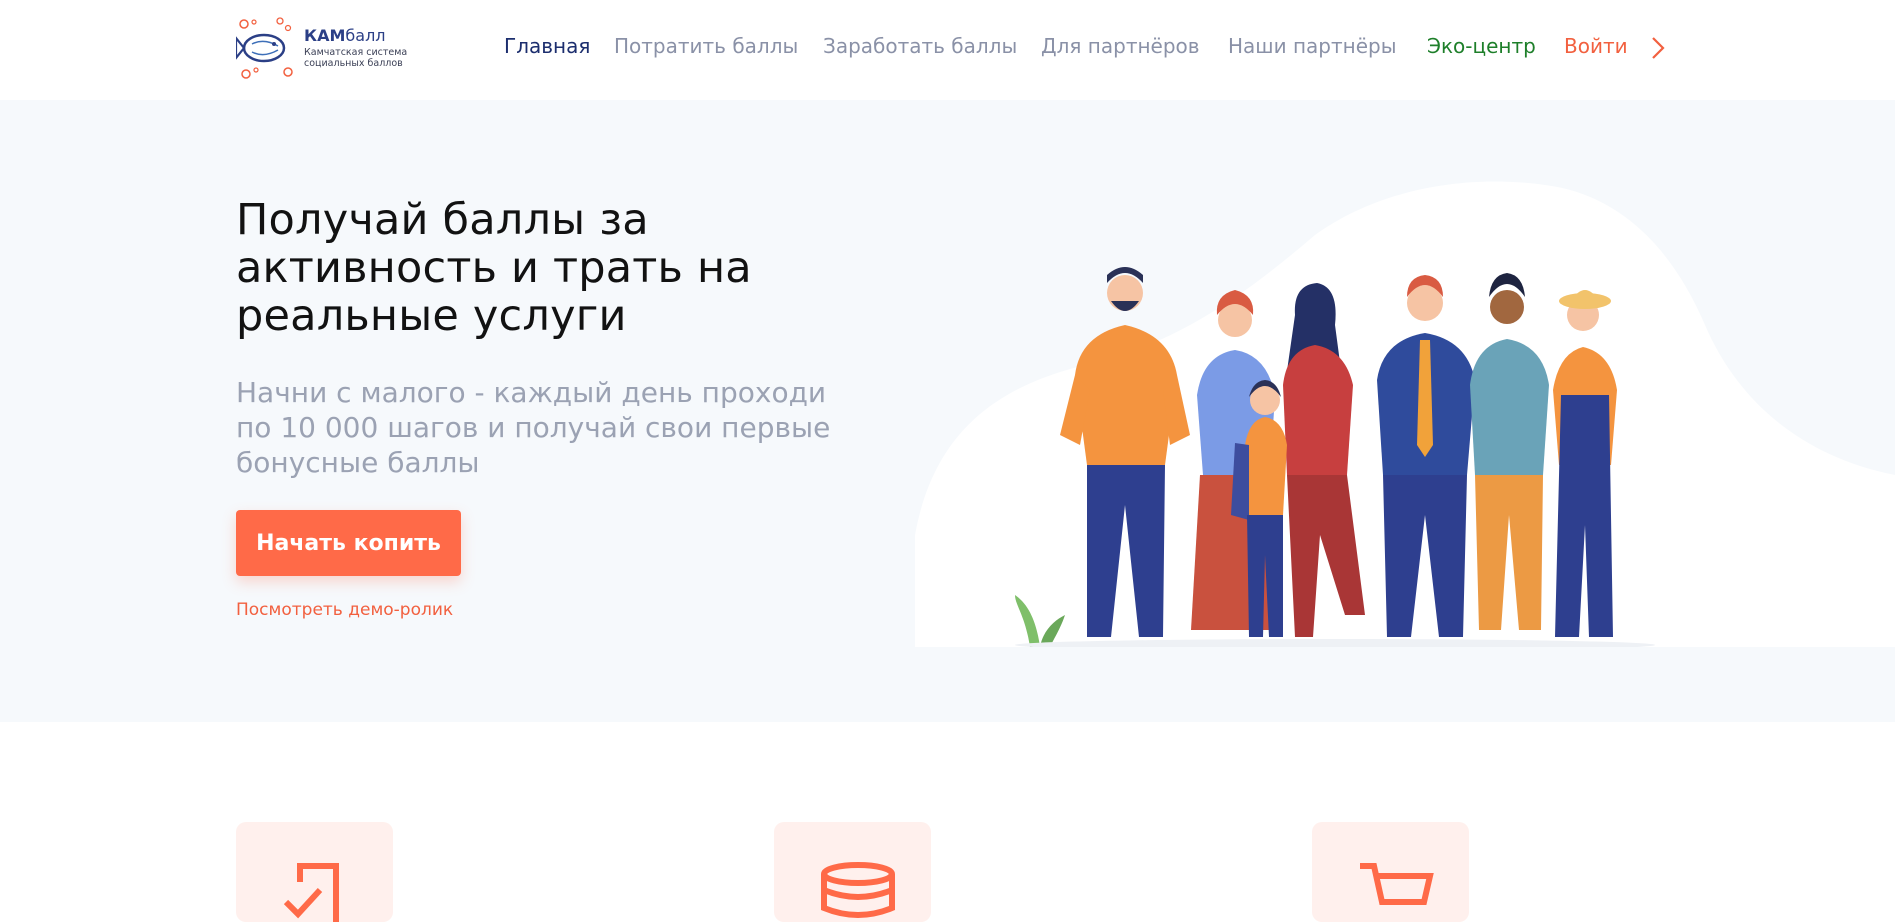 This screenshot has height=922, width=1895. Describe the element at coordinates (706, 46) in the screenshot. I see `nav-item-spend-points: Потратить баллы` at that location.